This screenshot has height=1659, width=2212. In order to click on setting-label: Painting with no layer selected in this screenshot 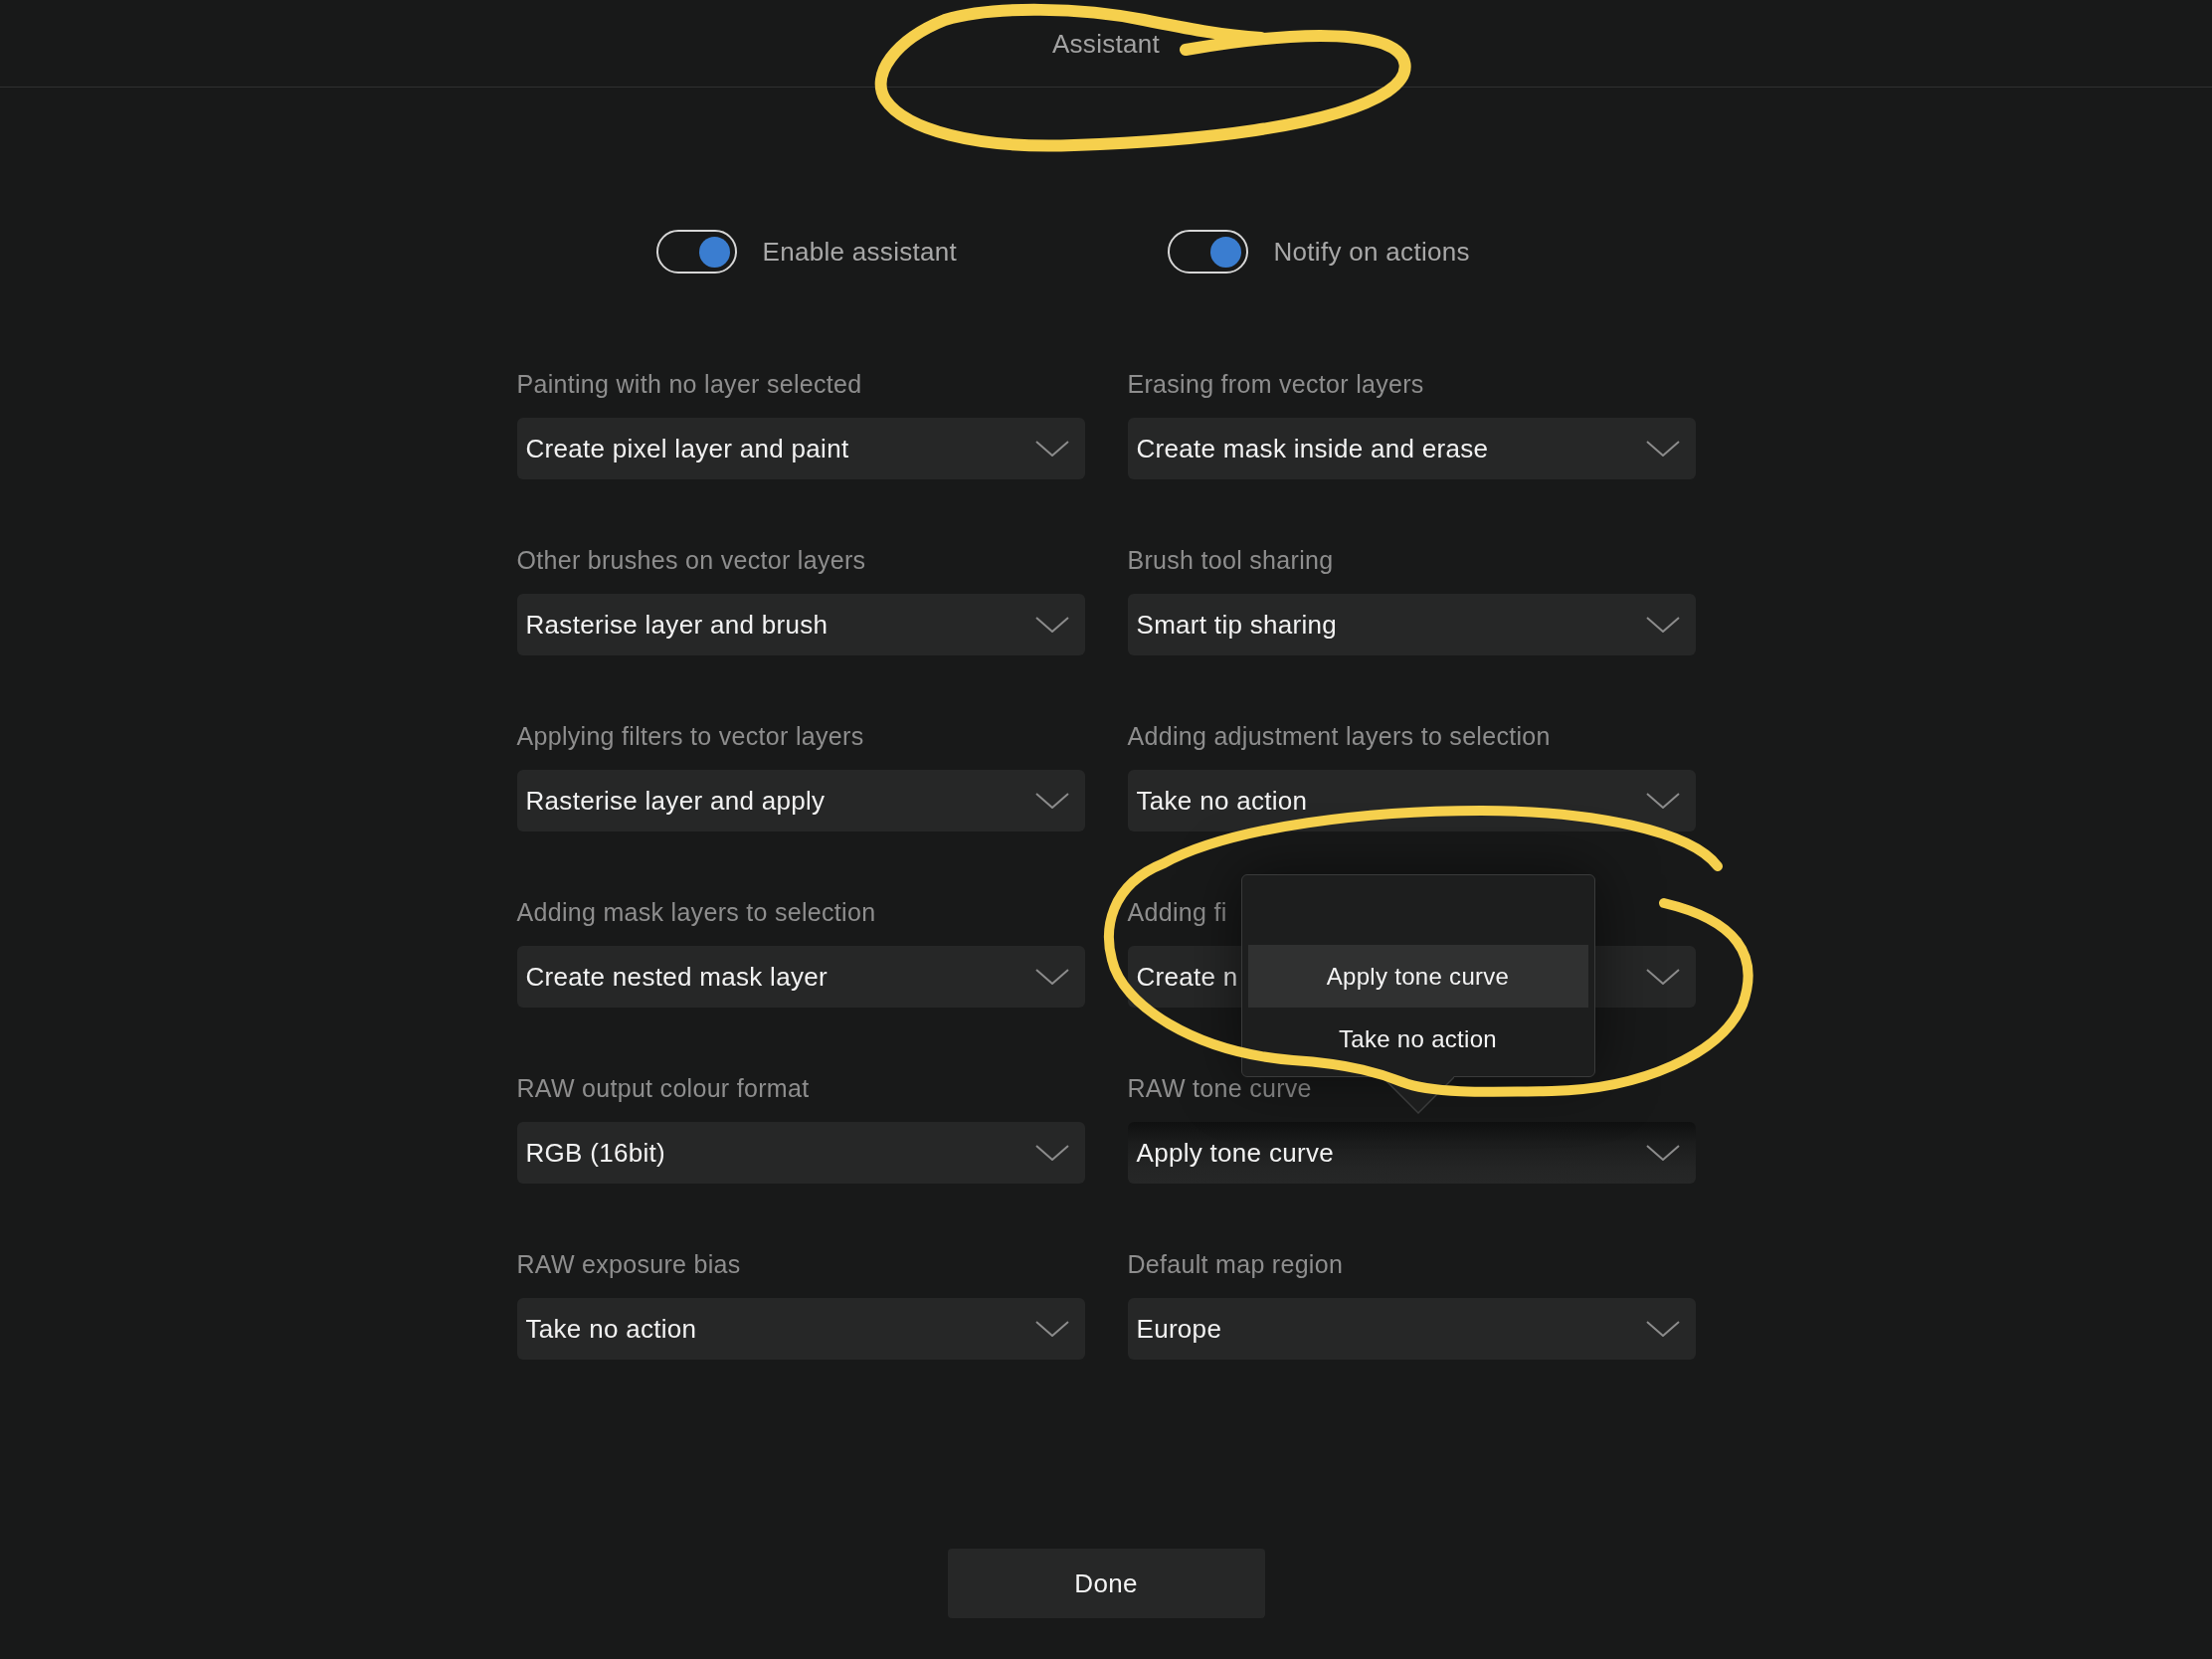, I will do `click(689, 384)`.